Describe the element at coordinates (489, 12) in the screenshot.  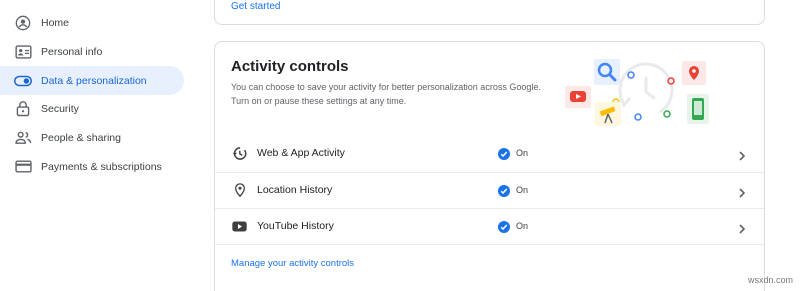
I see `previous-card` at that location.